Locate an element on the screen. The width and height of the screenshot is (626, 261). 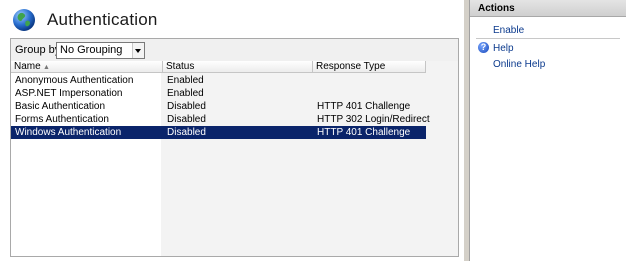
cell-name: Forms Authentication is located at coordinates (62, 119).